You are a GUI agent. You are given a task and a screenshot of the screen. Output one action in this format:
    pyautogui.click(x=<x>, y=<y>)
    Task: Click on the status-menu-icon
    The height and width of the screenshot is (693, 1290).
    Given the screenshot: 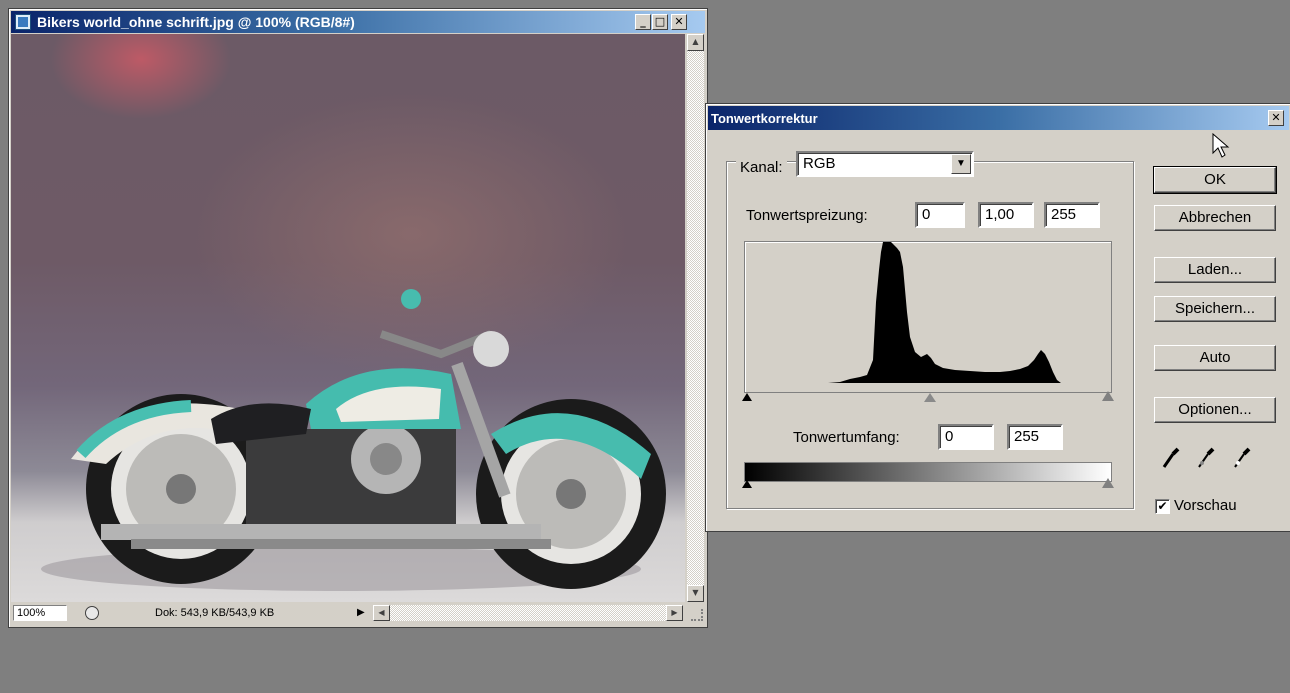 What is the action you would take?
    pyautogui.click(x=92, y=613)
    